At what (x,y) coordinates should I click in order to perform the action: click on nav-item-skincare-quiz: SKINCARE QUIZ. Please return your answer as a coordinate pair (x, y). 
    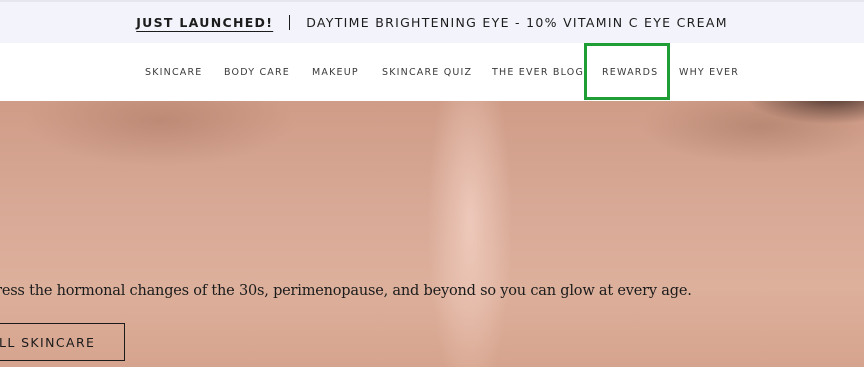
    Looking at the image, I should click on (427, 72).